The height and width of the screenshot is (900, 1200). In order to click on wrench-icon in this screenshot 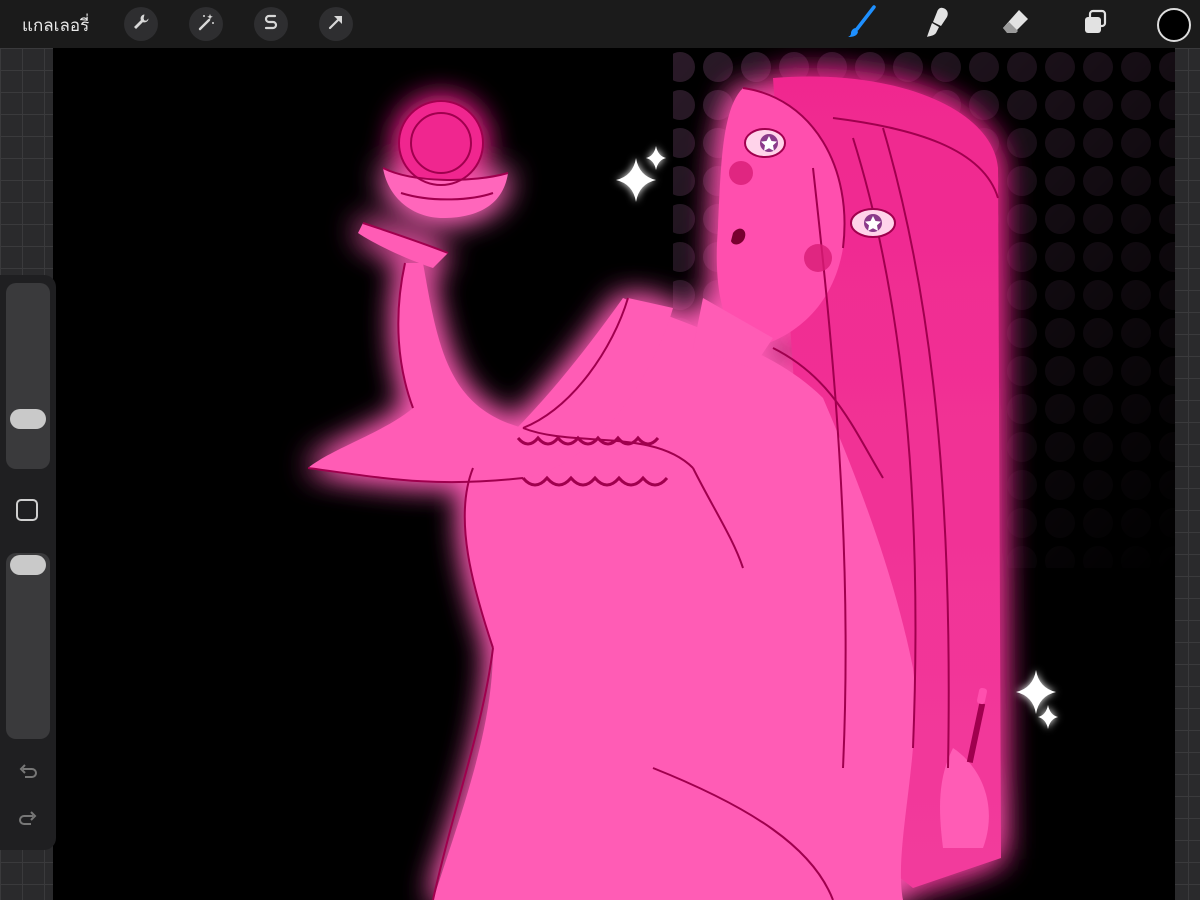, I will do `click(141, 24)`.